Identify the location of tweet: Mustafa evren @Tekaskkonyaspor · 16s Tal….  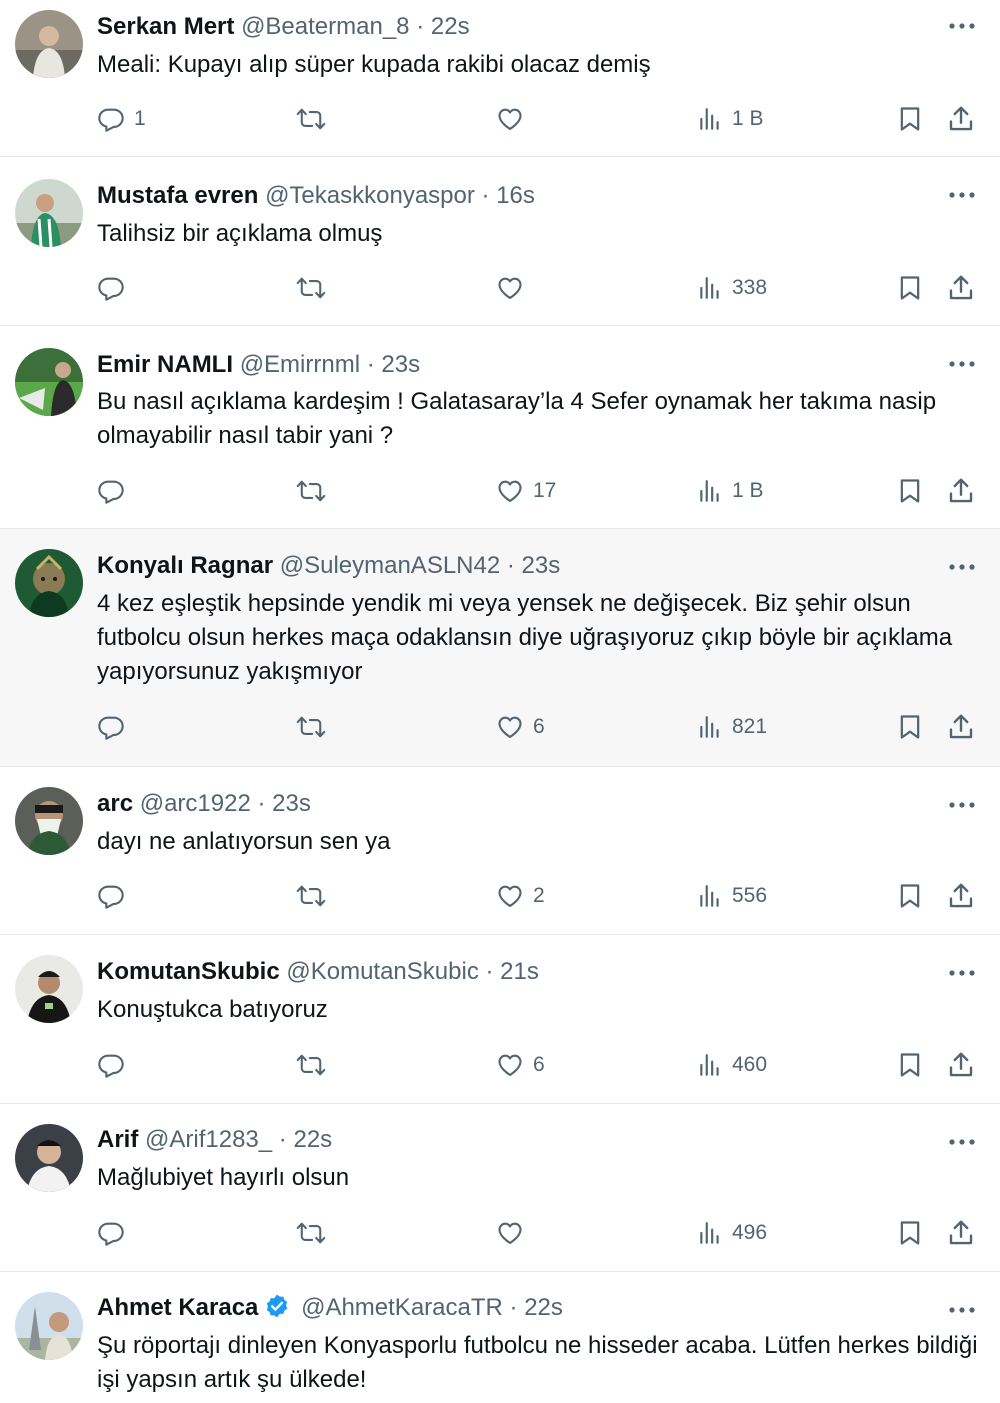
(500, 241).